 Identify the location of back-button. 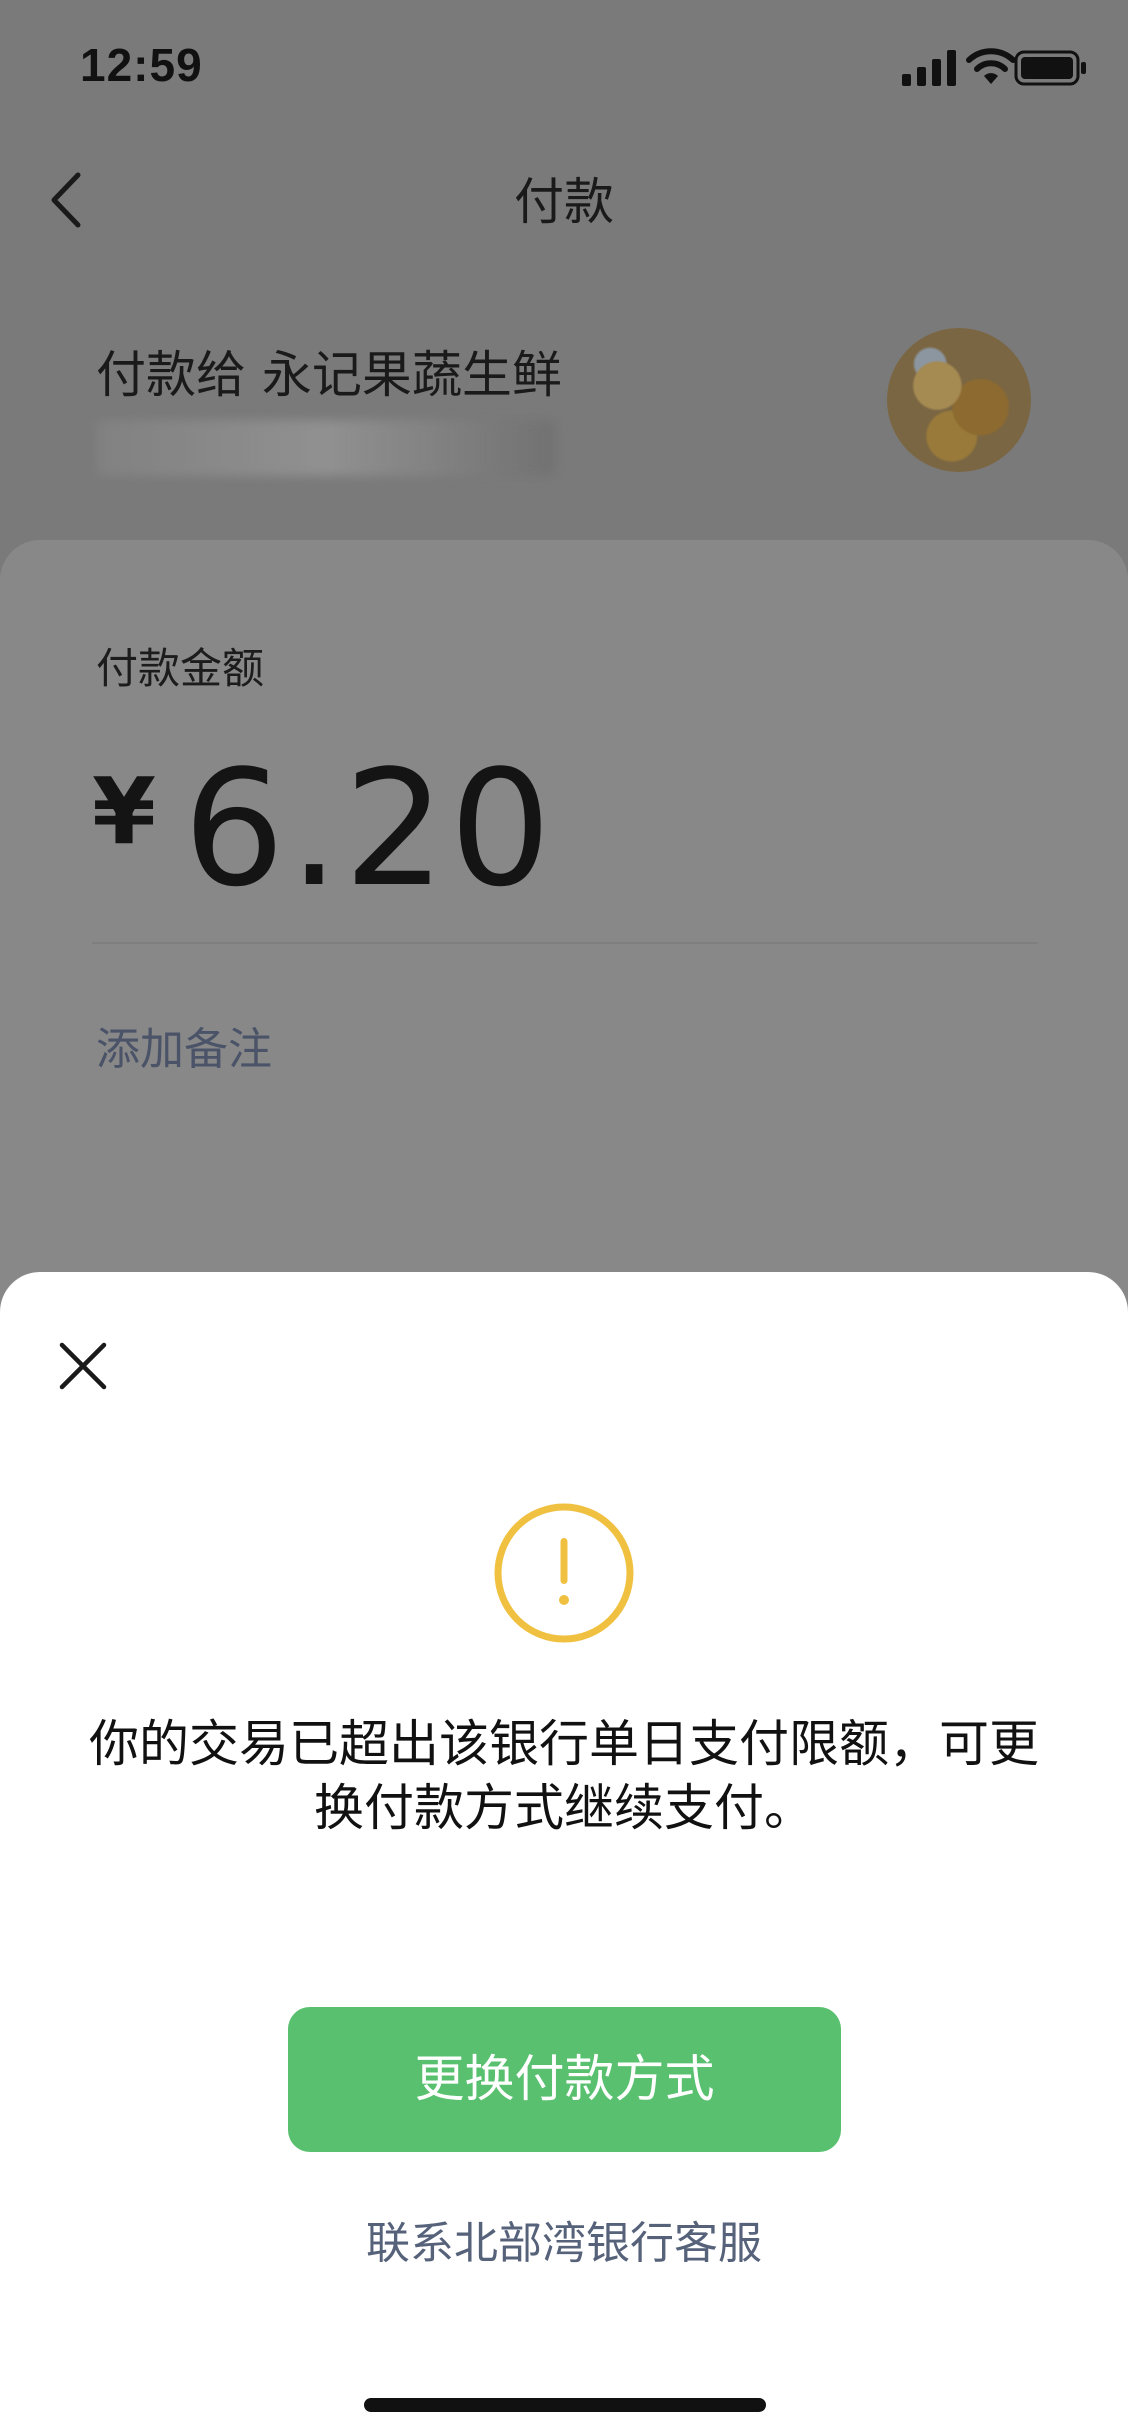
(70, 200).